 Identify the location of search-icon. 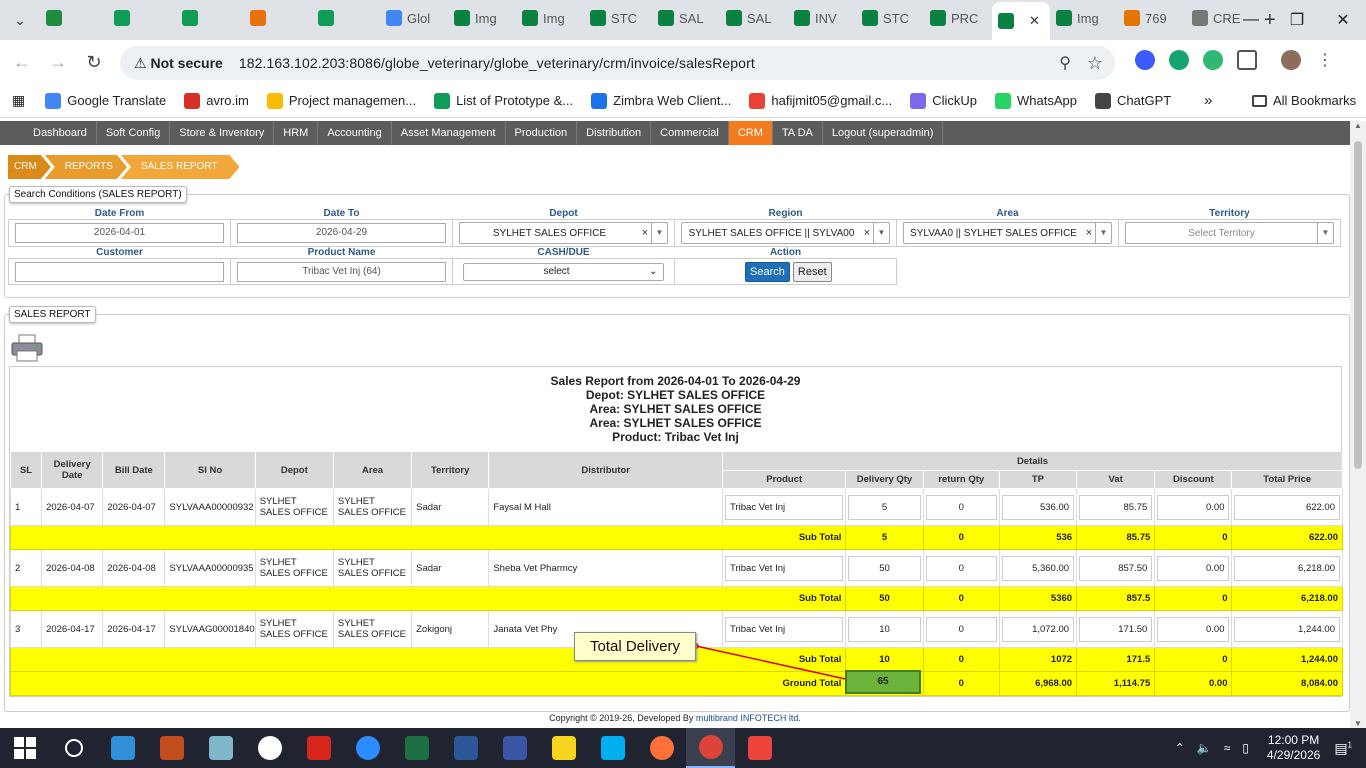
(73, 748).